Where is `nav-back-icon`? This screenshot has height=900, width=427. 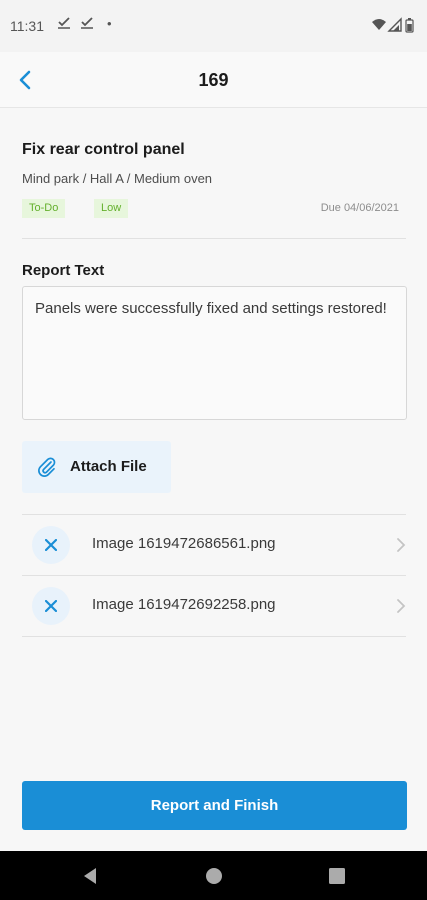
nav-back-icon is located at coordinates (91, 876).